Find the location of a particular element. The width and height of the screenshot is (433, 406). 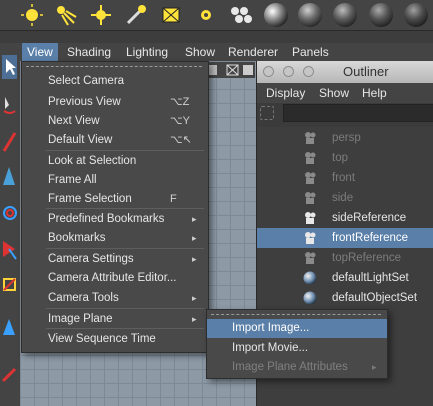

view-menu-item-view-sequence-time: View Sequence Time is located at coordinates (115, 339).